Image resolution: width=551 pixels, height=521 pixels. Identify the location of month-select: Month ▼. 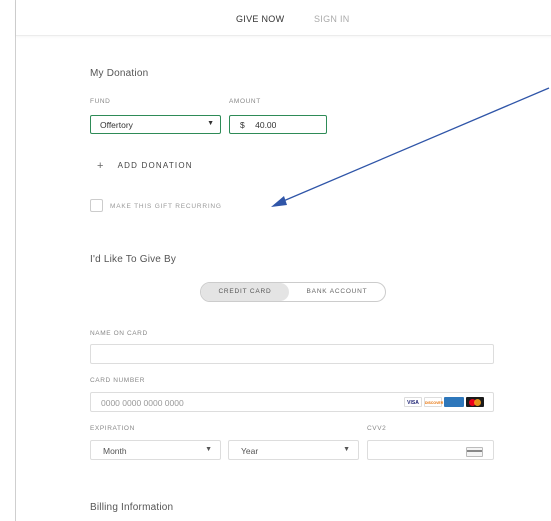
(155, 450).